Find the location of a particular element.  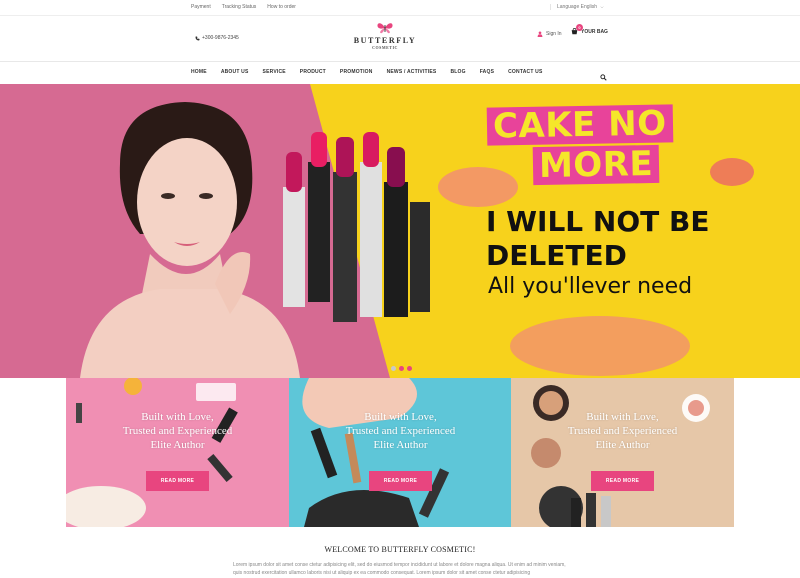

bag-count-badge: 0 is located at coordinates (579, 27).